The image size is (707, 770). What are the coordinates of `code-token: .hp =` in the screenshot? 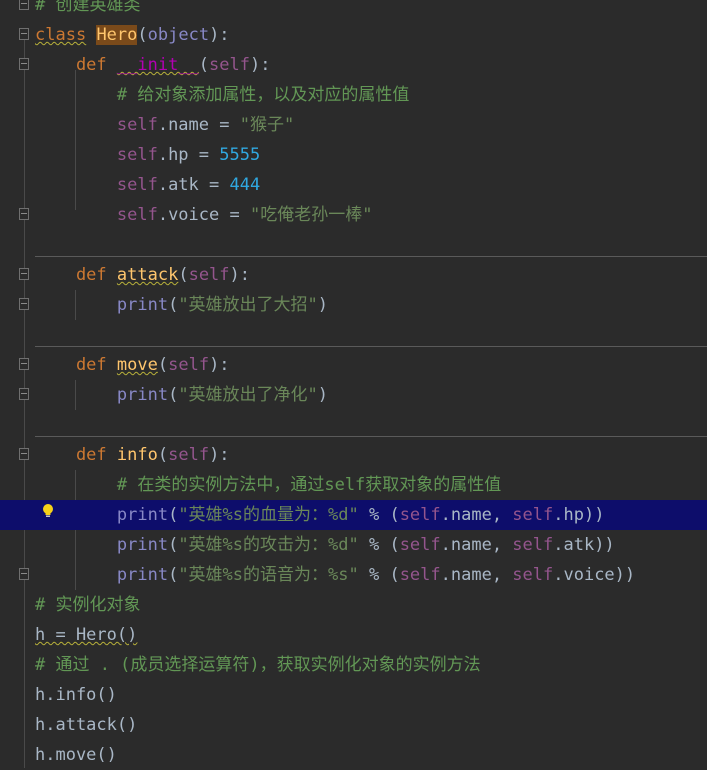 It's located at (188, 155).